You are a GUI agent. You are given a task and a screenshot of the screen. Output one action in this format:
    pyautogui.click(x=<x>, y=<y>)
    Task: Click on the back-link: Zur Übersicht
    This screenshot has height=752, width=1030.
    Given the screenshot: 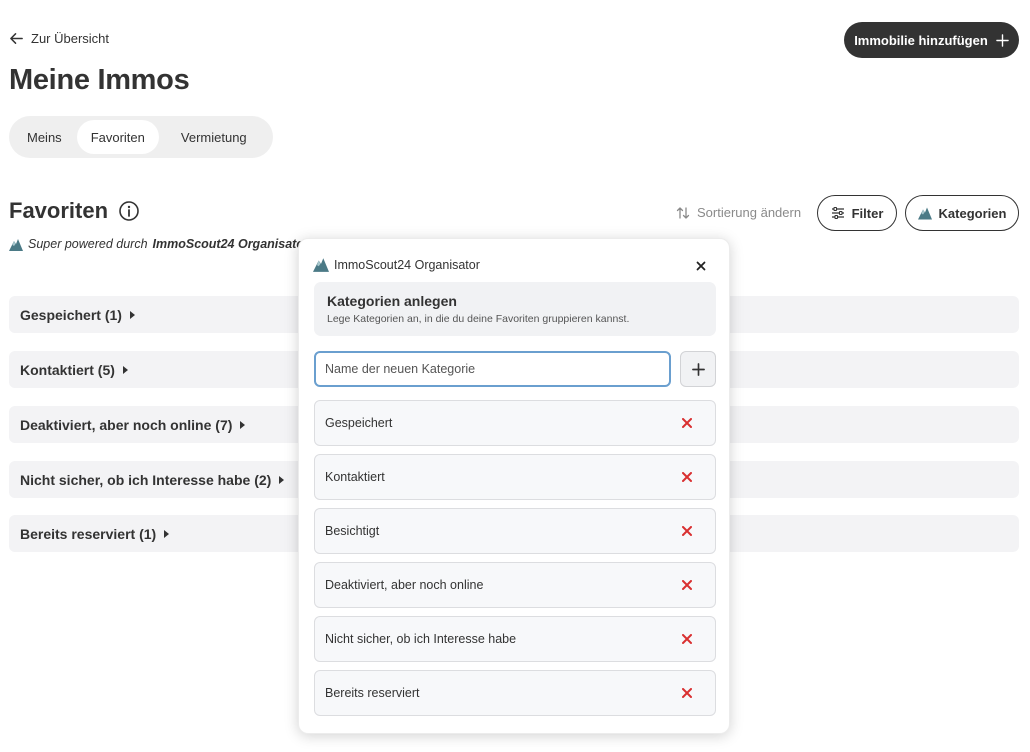 What is the action you would take?
    pyautogui.click(x=59, y=38)
    